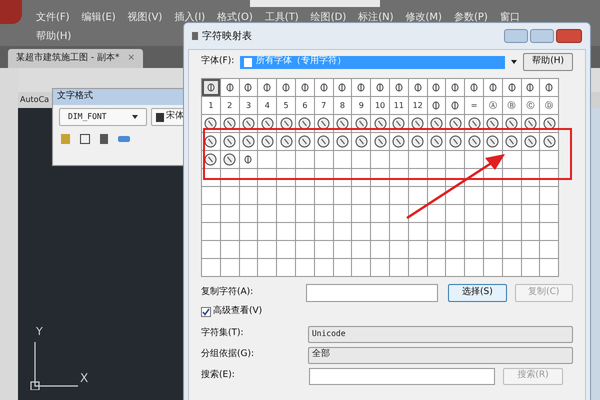 The height and width of the screenshot is (400, 600). I want to click on character-cell: Ⓑ, so click(512, 106).